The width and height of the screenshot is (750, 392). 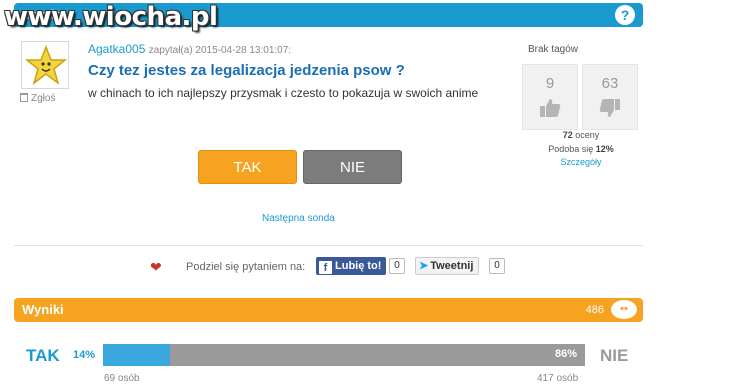 I want to click on ratings-label: oceny, so click(x=587, y=135).